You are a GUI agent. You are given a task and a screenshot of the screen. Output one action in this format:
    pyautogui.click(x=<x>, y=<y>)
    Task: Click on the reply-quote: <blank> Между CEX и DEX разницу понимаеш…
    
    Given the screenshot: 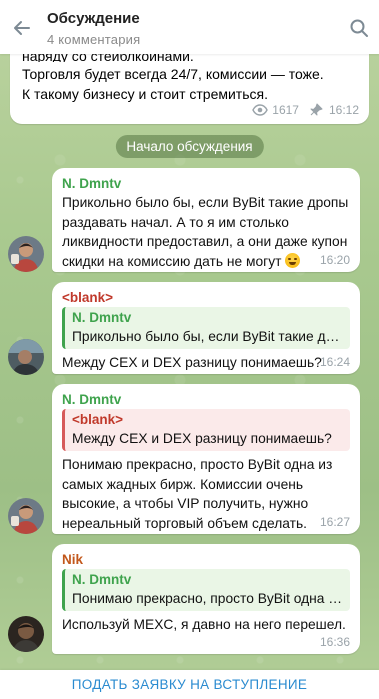 What is the action you would take?
    pyautogui.click(x=206, y=430)
    